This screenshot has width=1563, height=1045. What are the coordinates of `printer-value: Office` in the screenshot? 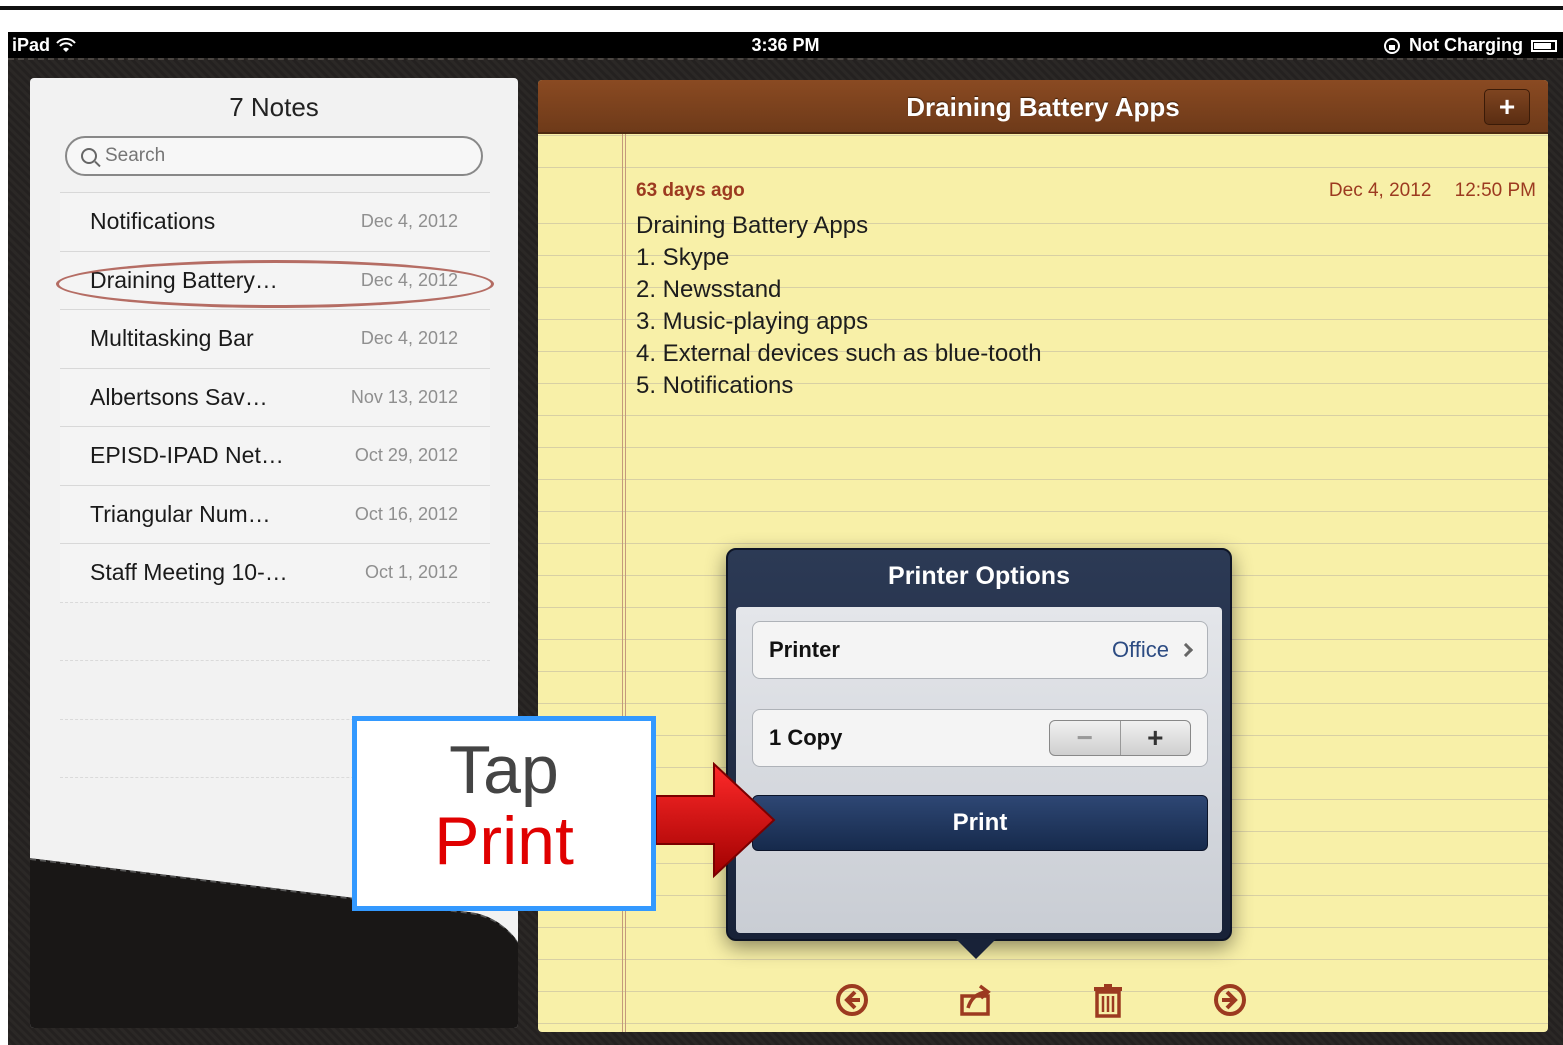 It's located at (1140, 649).